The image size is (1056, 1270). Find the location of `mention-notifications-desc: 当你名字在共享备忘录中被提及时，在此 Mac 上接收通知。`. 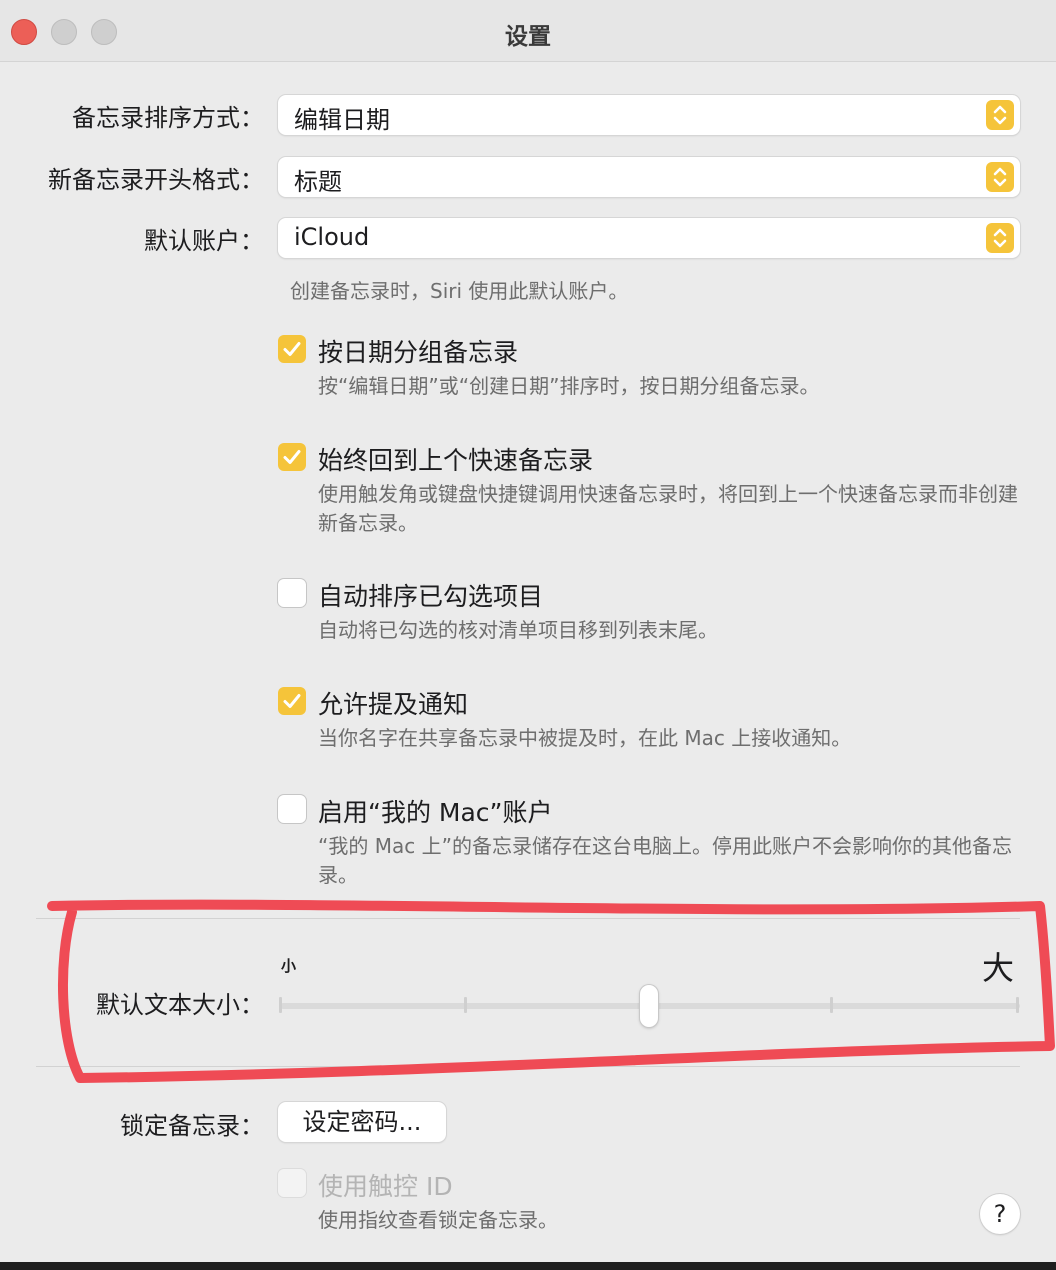

mention-notifications-desc: 当你名字在共享备忘录中被提及时，在此 Mac 上接收通知。 is located at coordinates (585, 738).